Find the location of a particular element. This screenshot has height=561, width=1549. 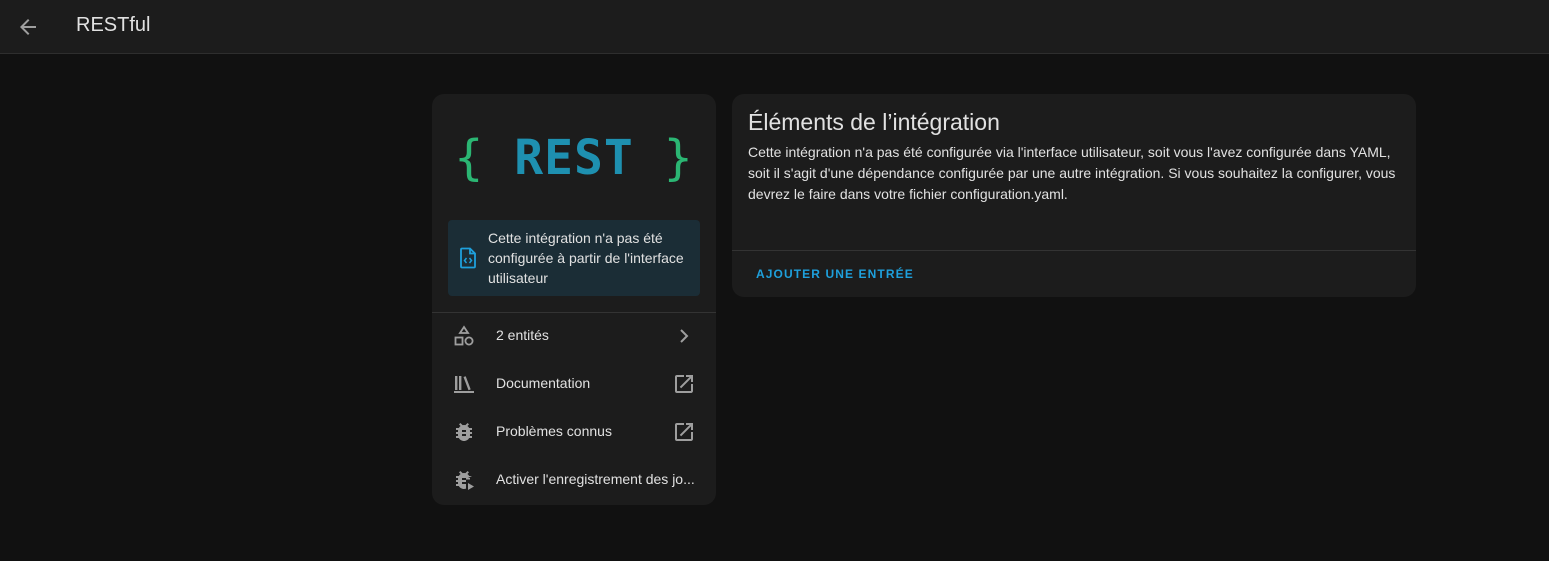

shapes-icon is located at coordinates (464, 335).